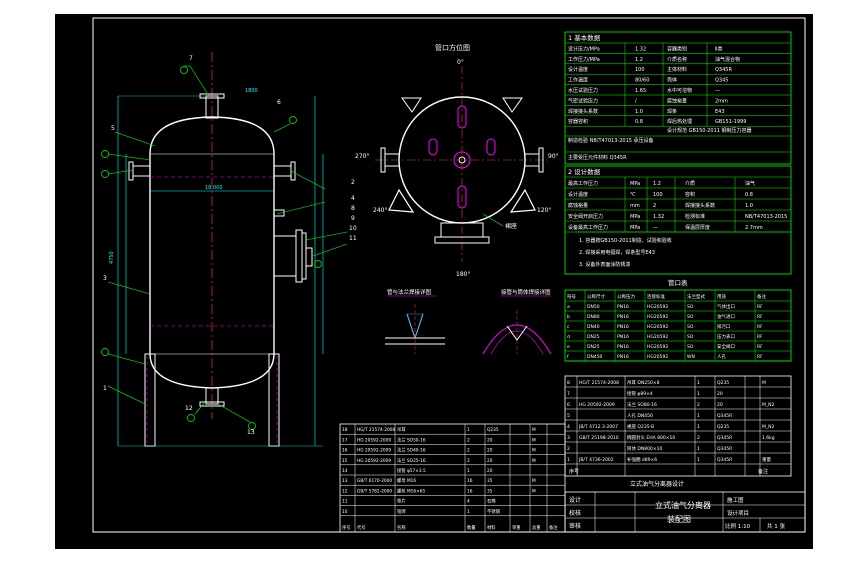  I want to click on tech-row-value: 1.32, so click(640, 49).